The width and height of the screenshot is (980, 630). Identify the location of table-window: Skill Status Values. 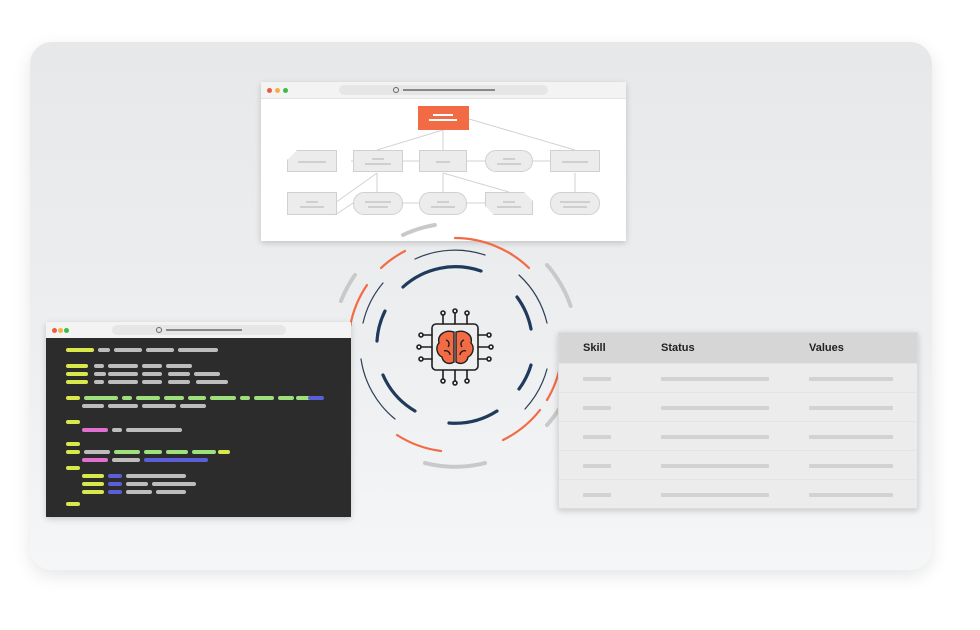
(738, 420).